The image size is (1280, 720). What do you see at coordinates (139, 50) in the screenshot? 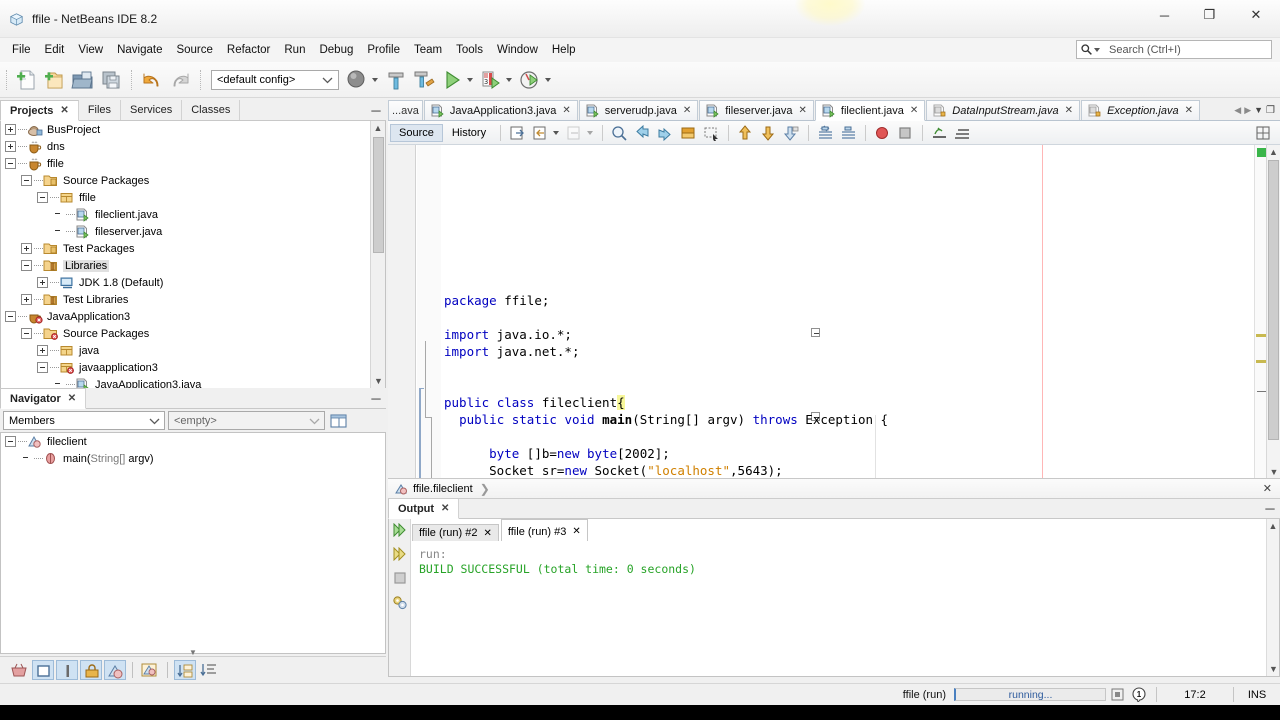
I see `menu-navigate: Navigate` at bounding box center [139, 50].